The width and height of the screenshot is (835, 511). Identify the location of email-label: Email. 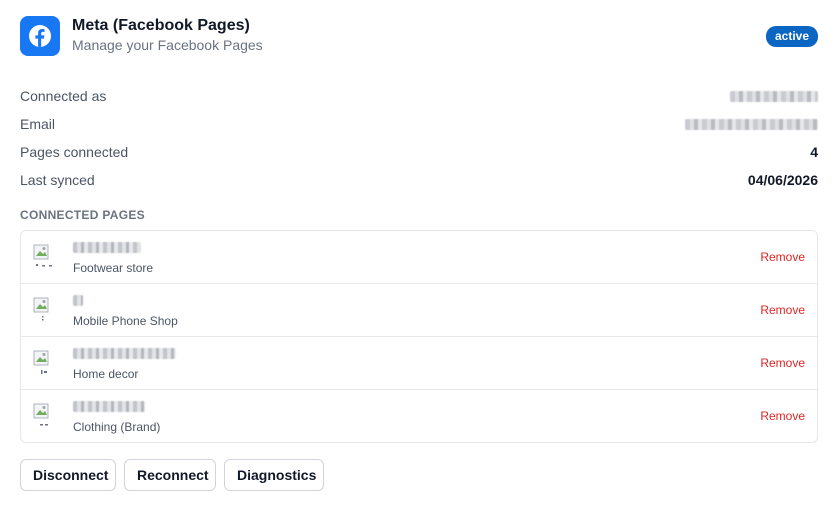
(38, 124).